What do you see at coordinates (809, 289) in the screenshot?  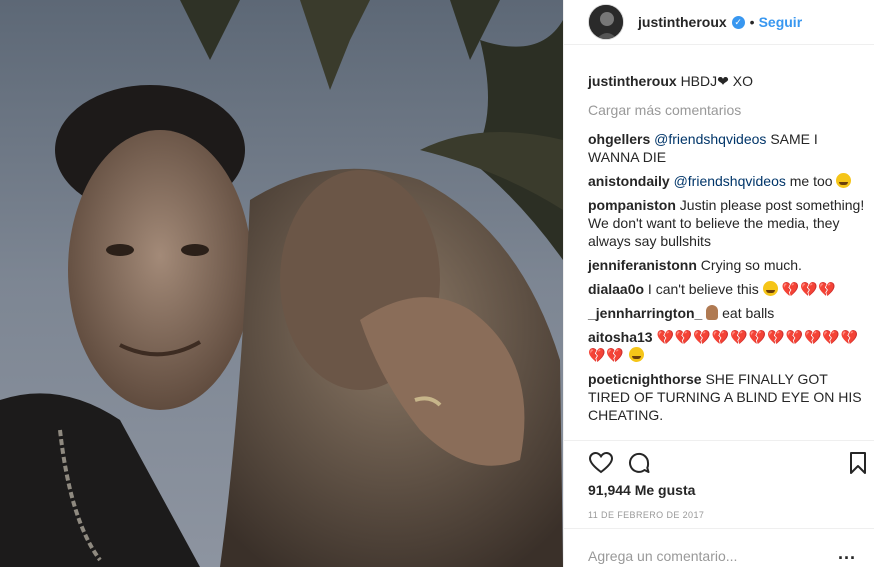 I see `broken-heart-icons: 💔💔💔` at bounding box center [809, 289].